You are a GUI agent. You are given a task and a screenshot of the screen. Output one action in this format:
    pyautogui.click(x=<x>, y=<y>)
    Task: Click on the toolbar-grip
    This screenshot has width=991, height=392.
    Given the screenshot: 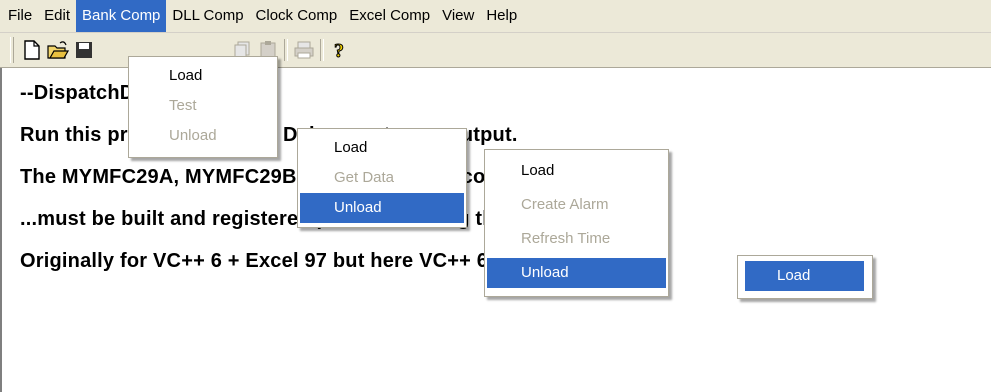 What is the action you would take?
    pyautogui.click(x=12, y=50)
    